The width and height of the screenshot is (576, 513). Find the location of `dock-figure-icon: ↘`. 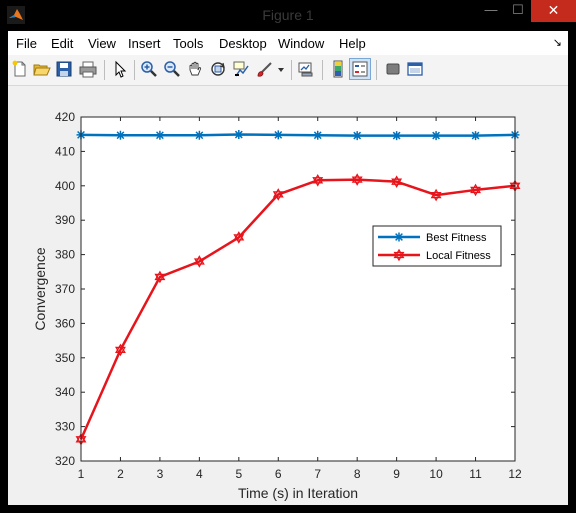

dock-figure-icon: ↘ is located at coordinates (557, 42).